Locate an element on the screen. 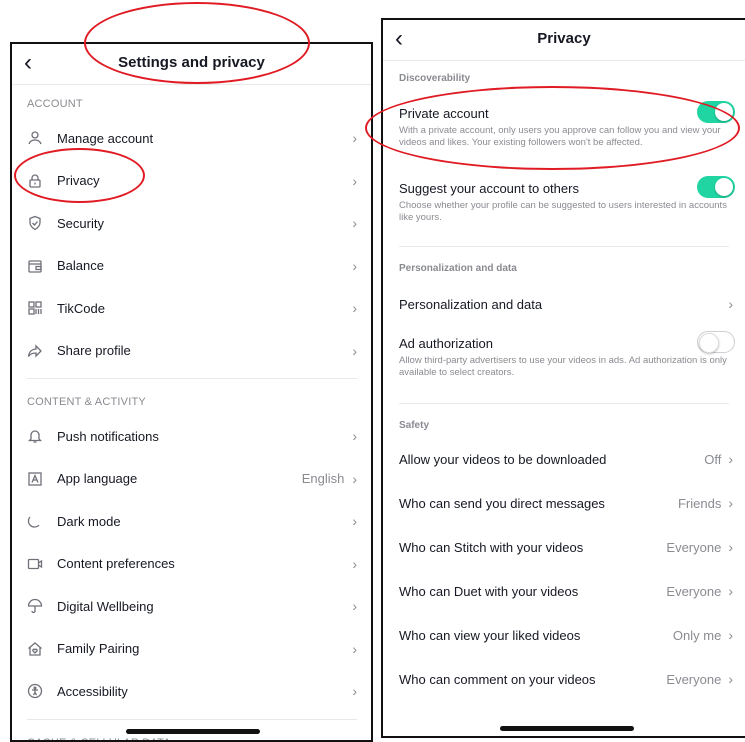 This screenshot has width=745, height=742. private-account-toggle is located at coordinates (716, 112).